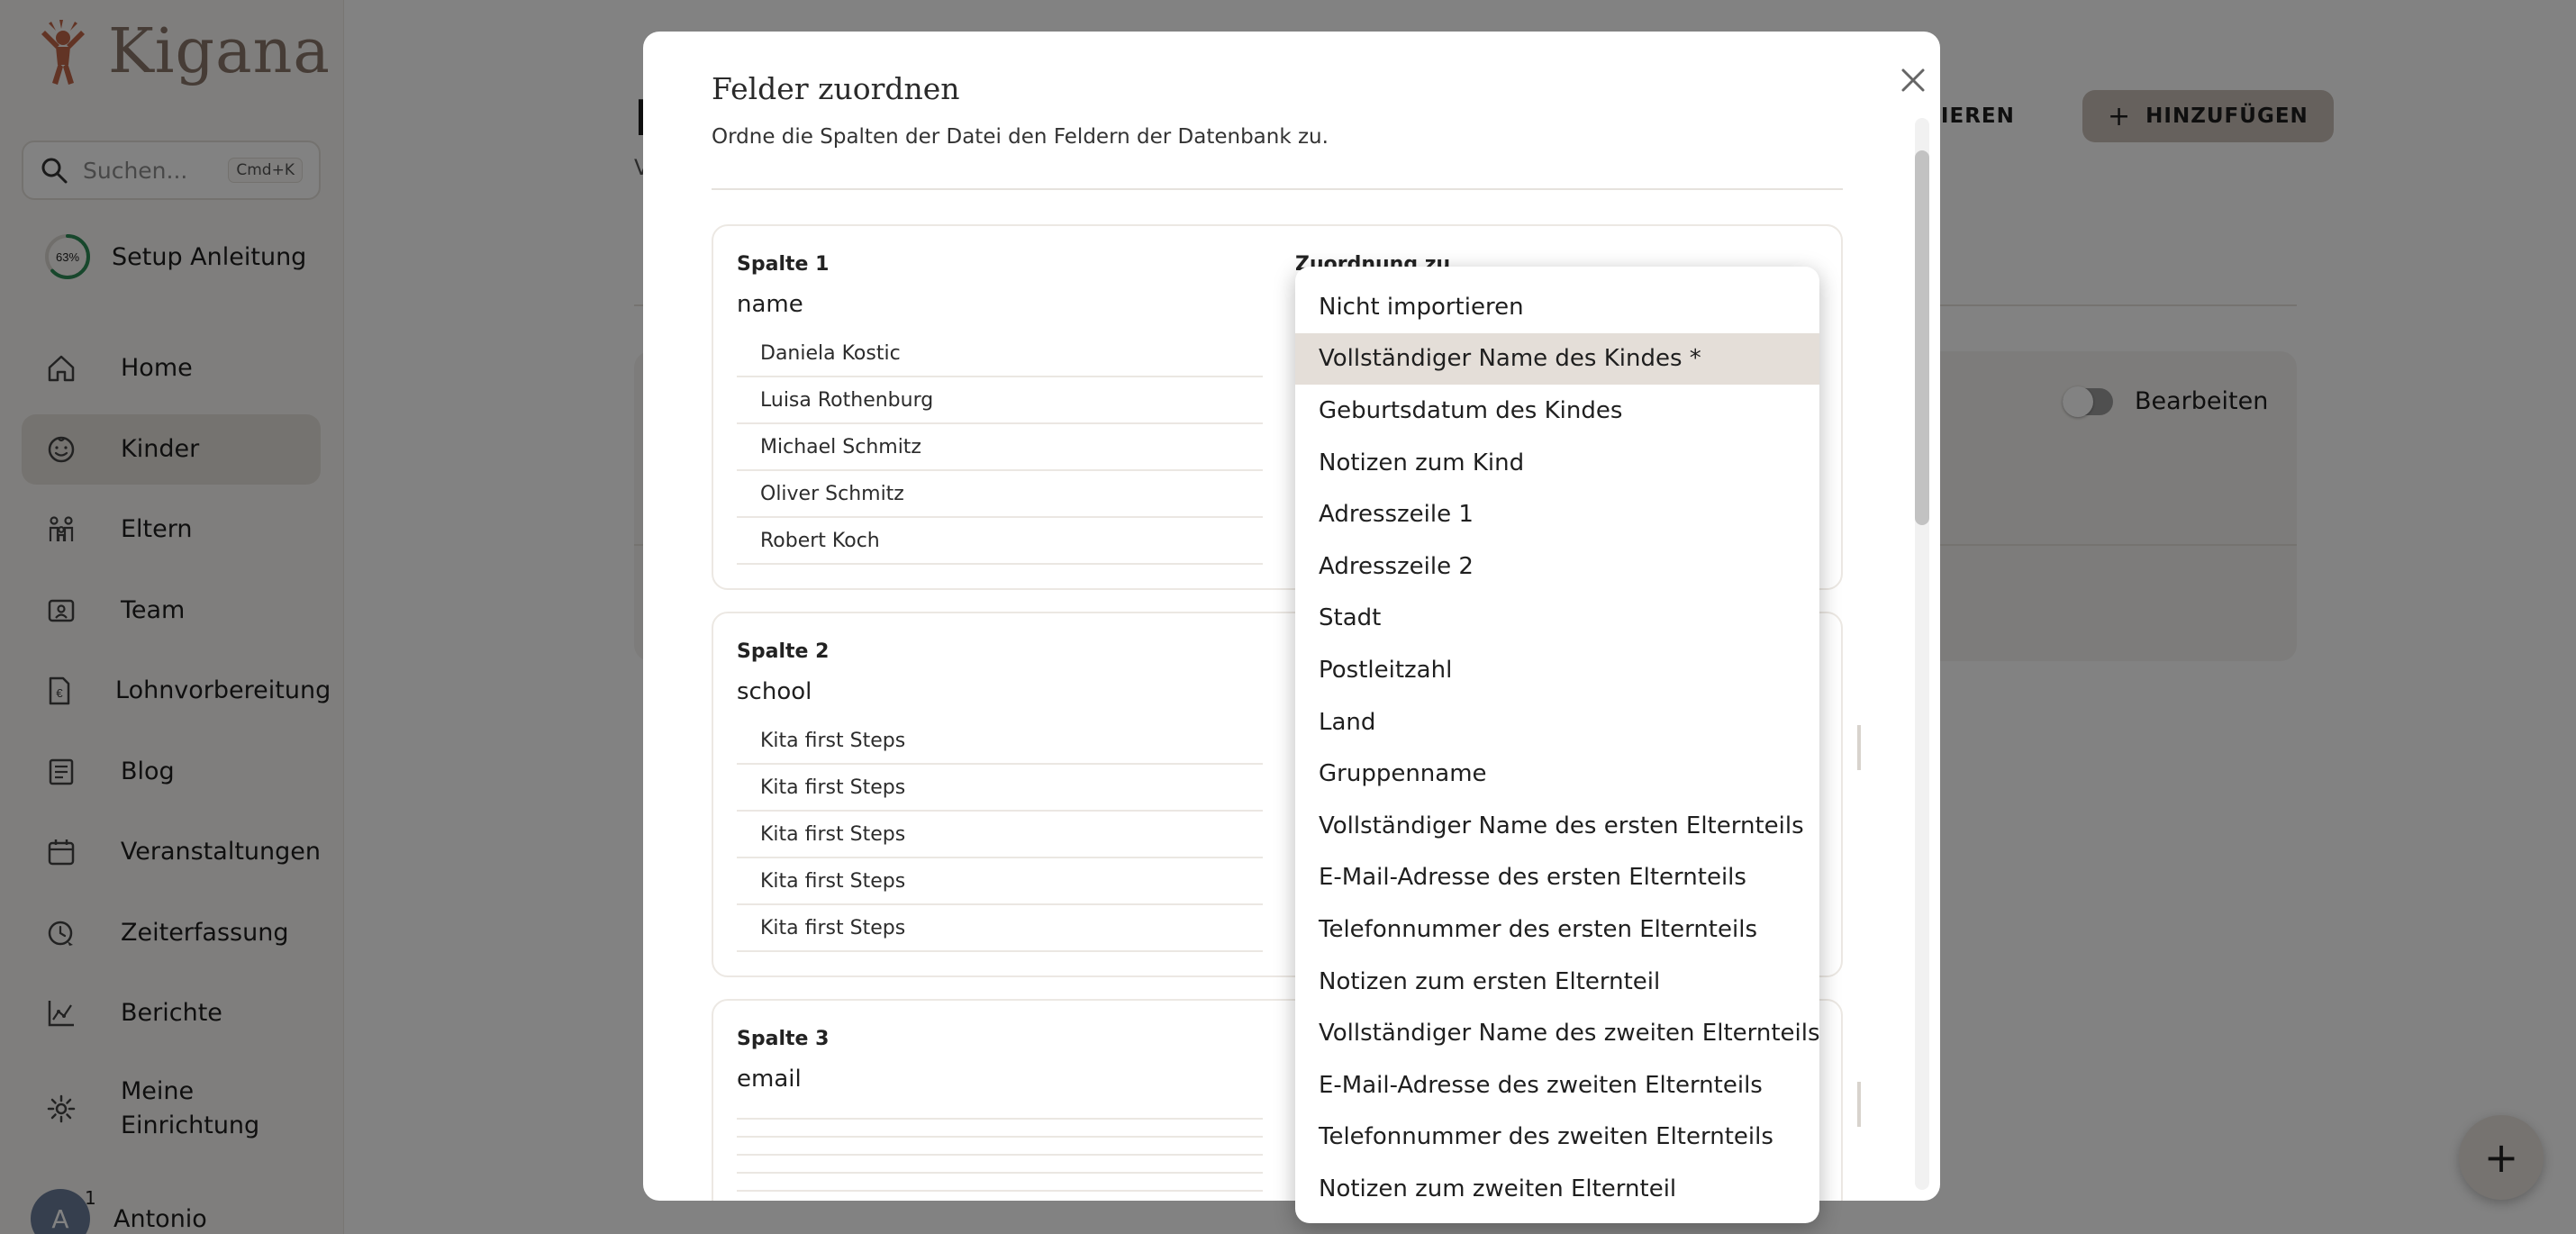  I want to click on column-title: Spalte 3, so click(783, 1039).